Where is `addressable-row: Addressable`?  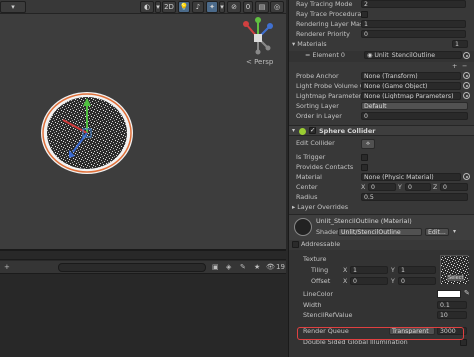 addressable-row: Addressable is located at coordinates (381, 244).